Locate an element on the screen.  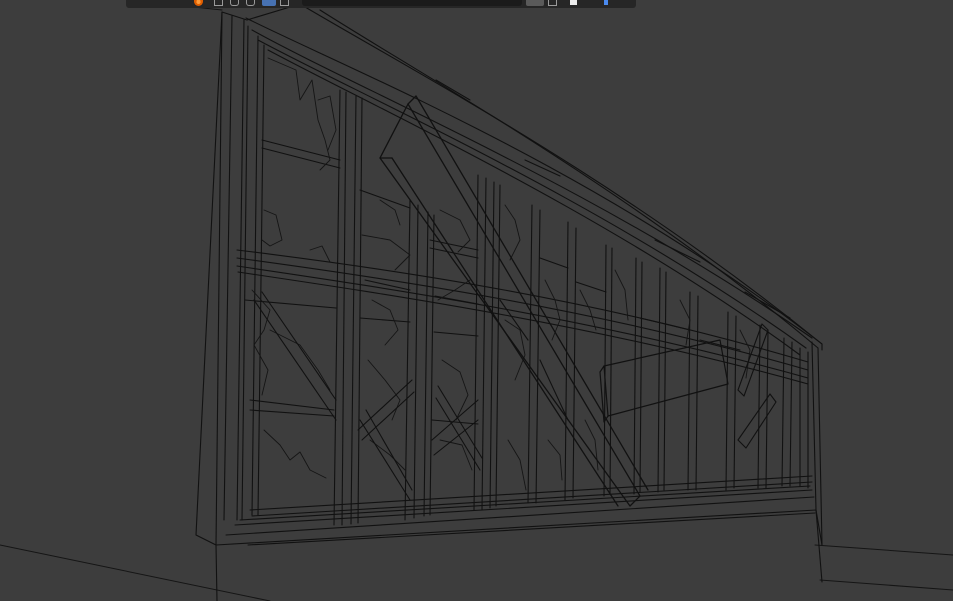
selectability-icon is located at coordinates (218, 3).